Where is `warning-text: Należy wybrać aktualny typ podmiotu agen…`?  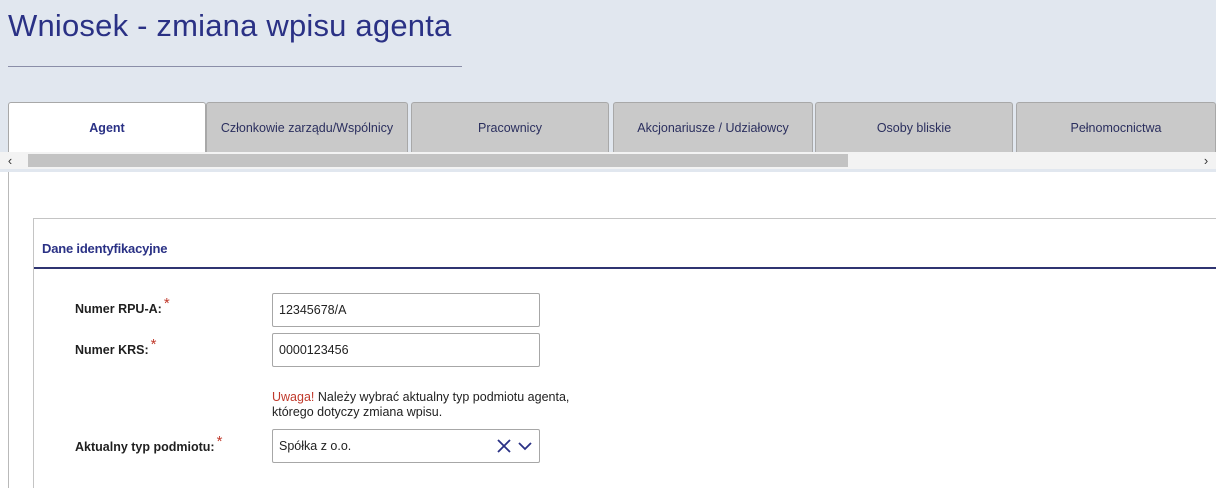
warning-text: Należy wybrać aktualny typ podmiotu agen… is located at coordinates (421, 404).